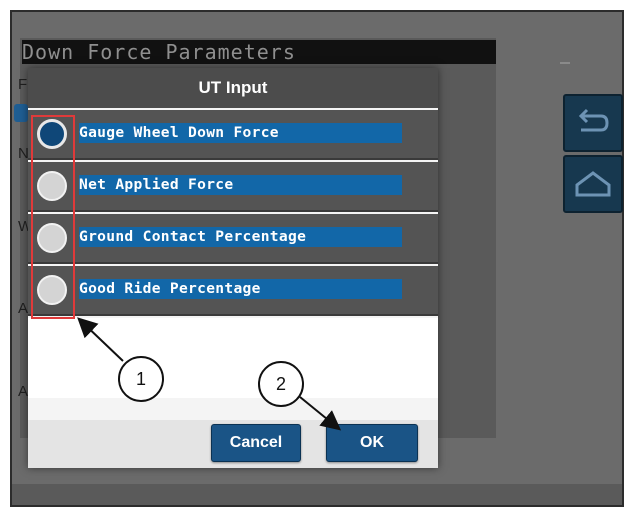 This screenshot has height=517, width=636. What do you see at coordinates (23, 84) in the screenshot?
I see `background-label-fragment: F` at bounding box center [23, 84].